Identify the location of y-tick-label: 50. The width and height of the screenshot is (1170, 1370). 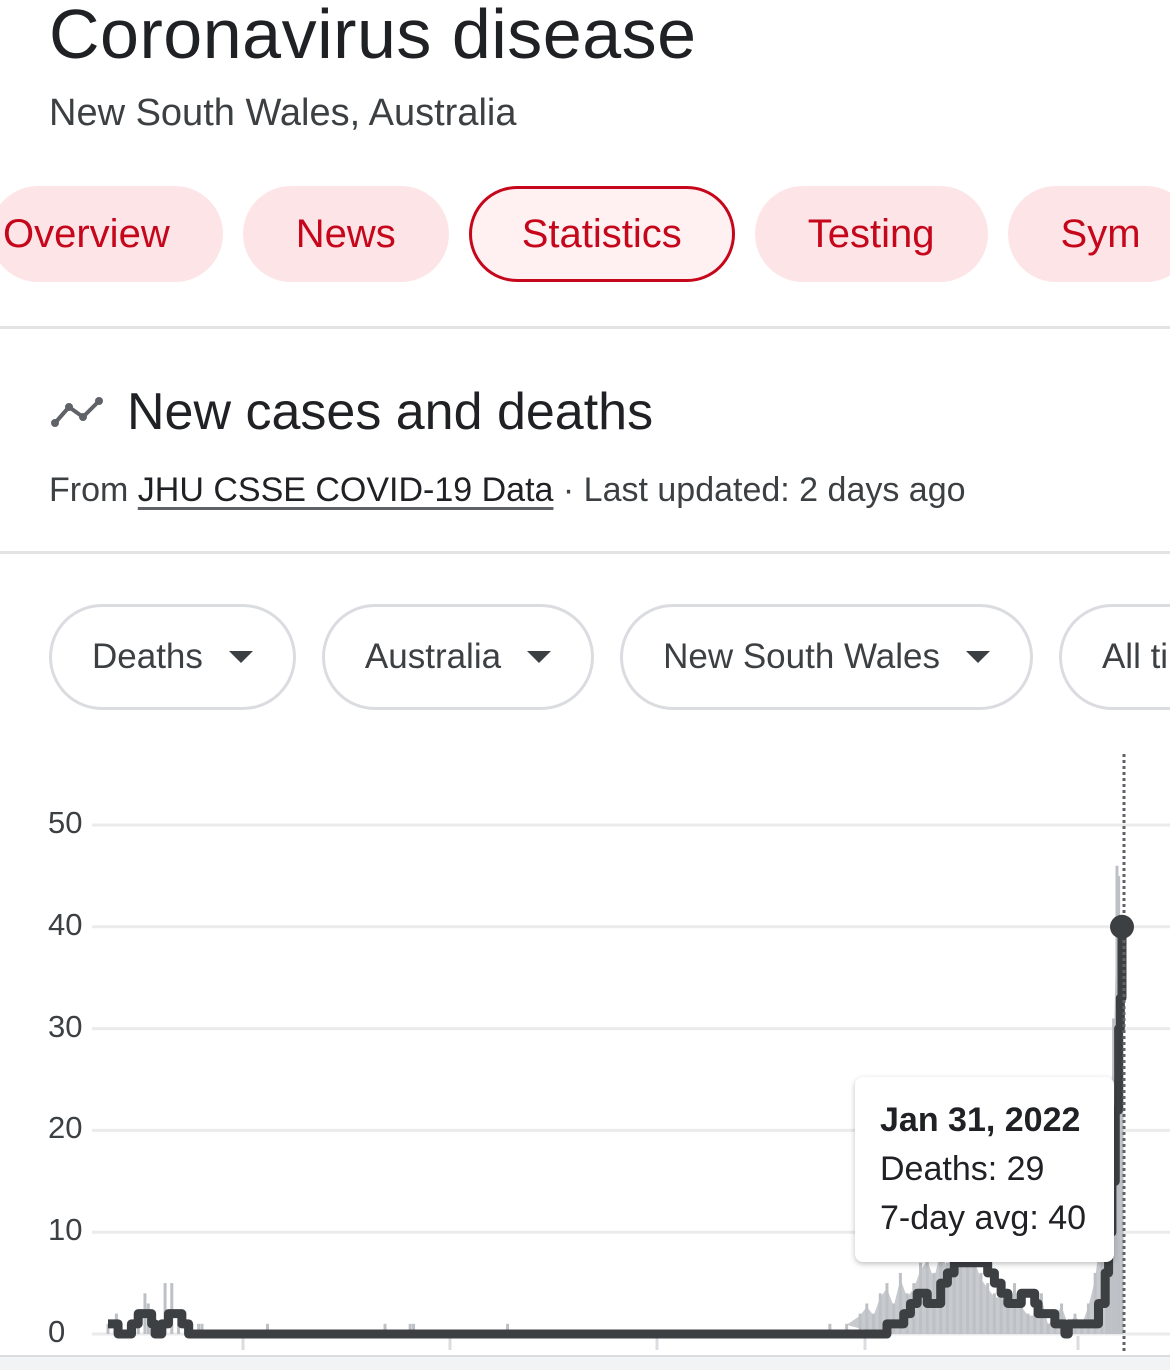
(65, 822).